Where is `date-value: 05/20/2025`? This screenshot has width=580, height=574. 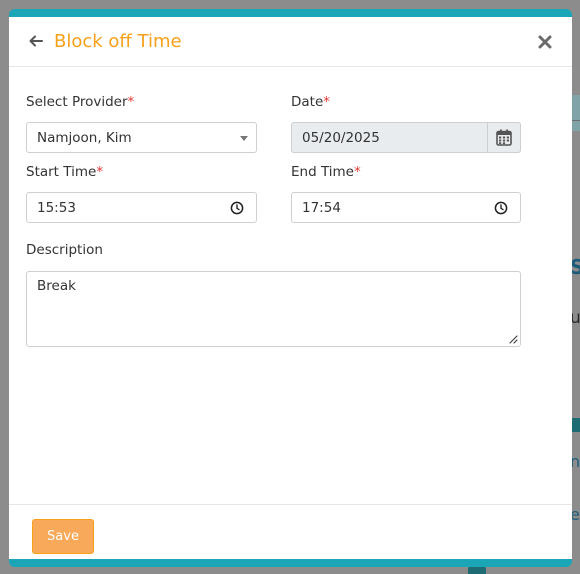 date-value: 05/20/2025 is located at coordinates (341, 138).